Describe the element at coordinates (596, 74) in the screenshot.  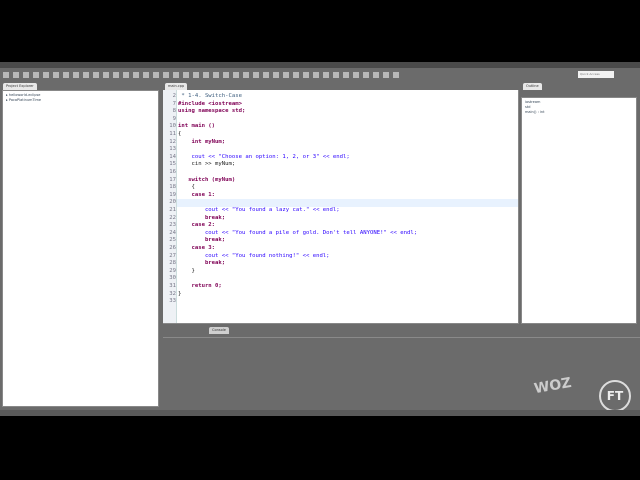
I see `quick-access-input: Quick Access` at that location.